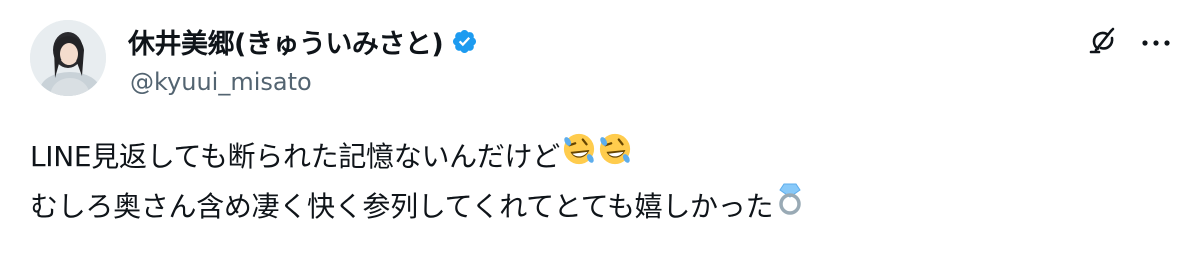  What do you see at coordinates (286, 41) in the screenshot?
I see `author-display-name: 休井美郷(きゅういみさと)` at bounding box center [286, 41].